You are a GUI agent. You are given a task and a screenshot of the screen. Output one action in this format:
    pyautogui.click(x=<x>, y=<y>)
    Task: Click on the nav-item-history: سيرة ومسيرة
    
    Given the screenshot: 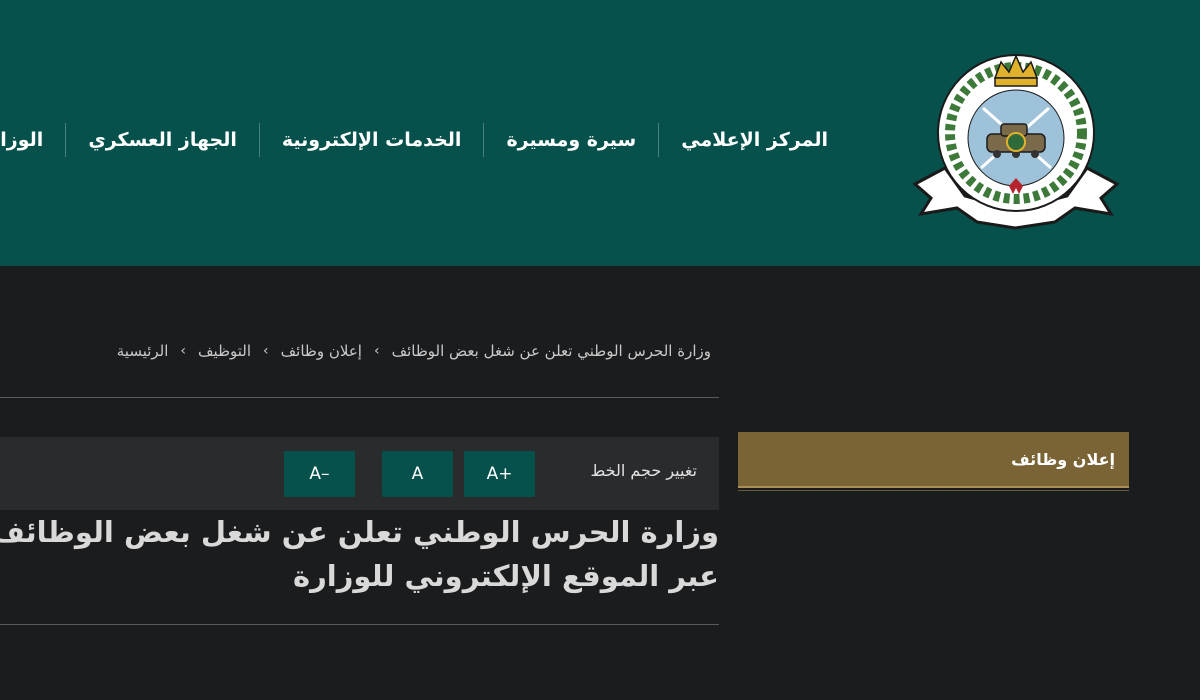 What is the action you would take?
    pyautogui.click(x=571, y=140)
    